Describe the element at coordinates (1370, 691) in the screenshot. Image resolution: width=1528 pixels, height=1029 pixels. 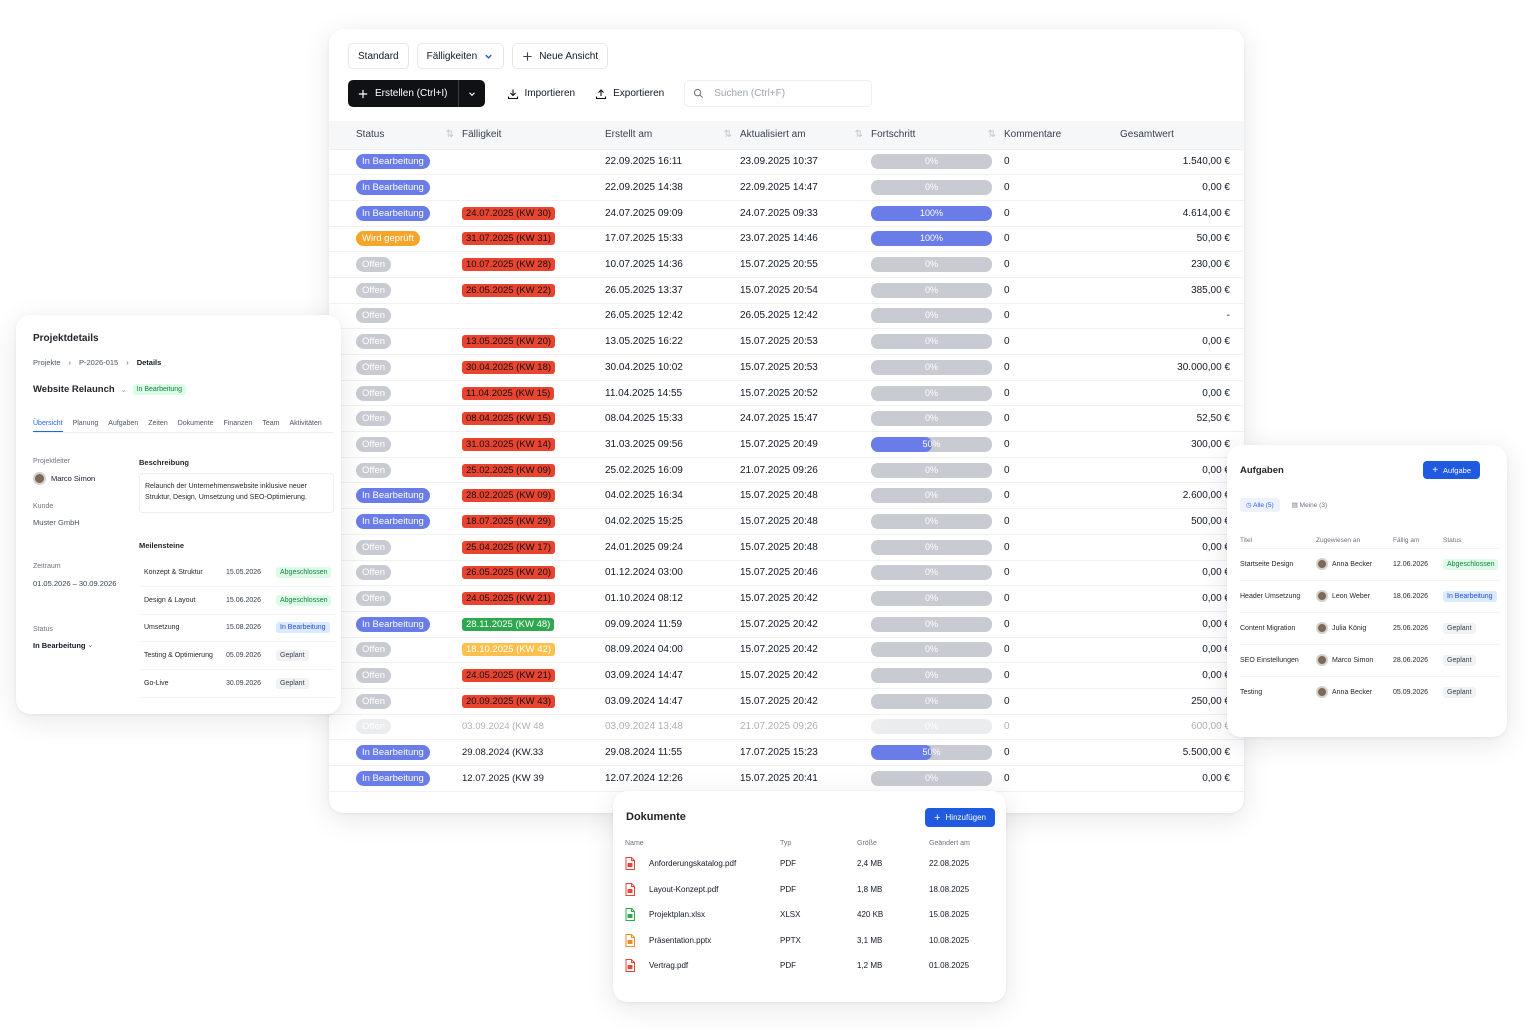
I see `task-row: Testing Anna Becker 05.09.2026 Geplant` at that location.